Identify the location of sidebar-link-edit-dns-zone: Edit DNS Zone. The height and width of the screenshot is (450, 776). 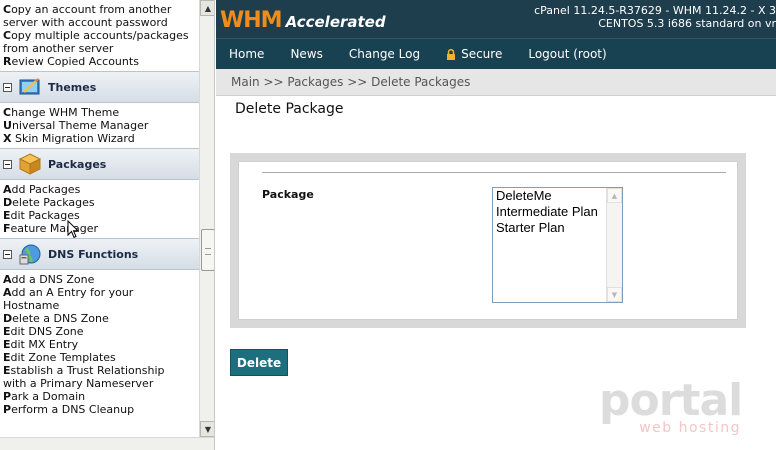
(99, 331).